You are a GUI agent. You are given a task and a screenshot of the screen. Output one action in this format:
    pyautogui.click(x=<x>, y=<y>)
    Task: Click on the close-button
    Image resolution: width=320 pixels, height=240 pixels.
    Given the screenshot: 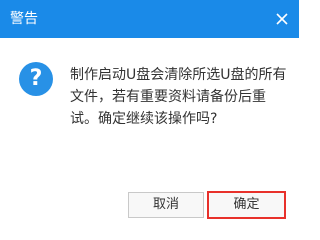 What is the action you would take?
    pyautogui.click(x=282, y=19)
    